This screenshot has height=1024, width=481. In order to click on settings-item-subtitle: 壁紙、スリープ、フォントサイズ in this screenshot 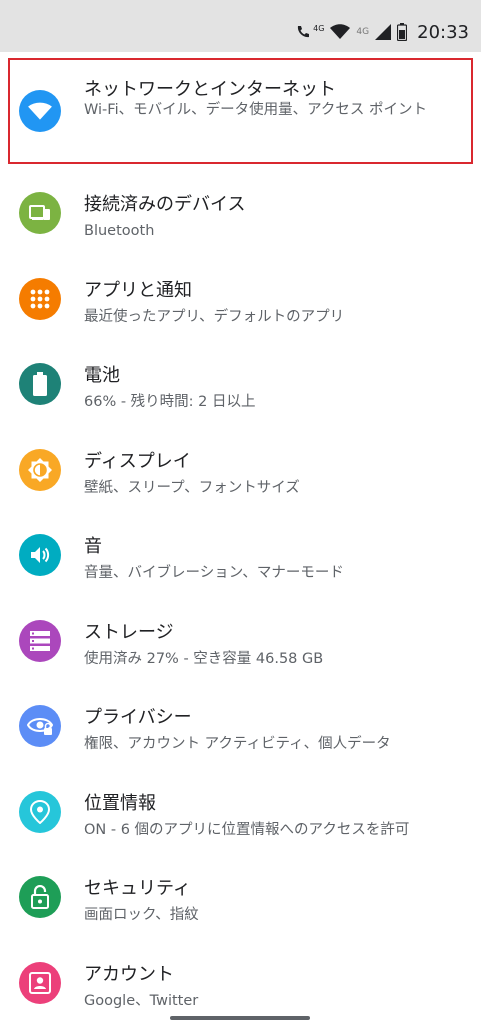, I will do `click(192, 487)`.